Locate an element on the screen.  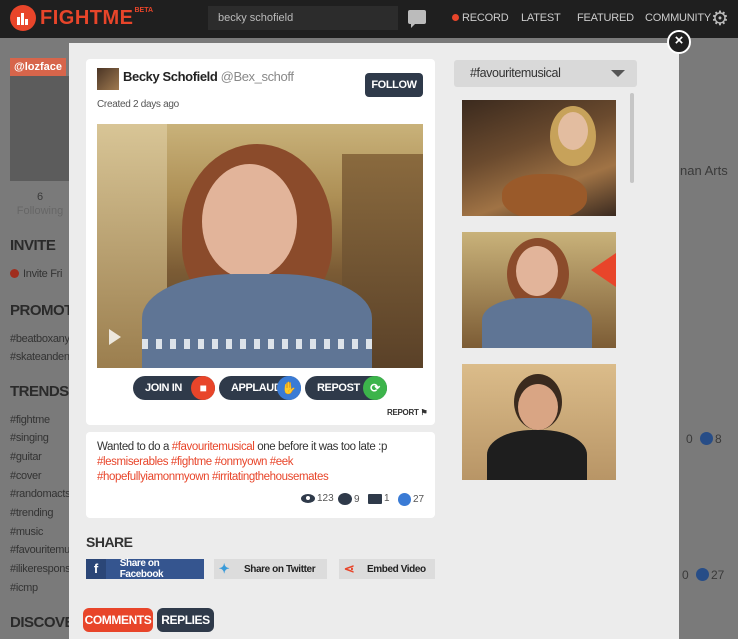
trend-item: #randomacts is located at coordinates (40, 494).